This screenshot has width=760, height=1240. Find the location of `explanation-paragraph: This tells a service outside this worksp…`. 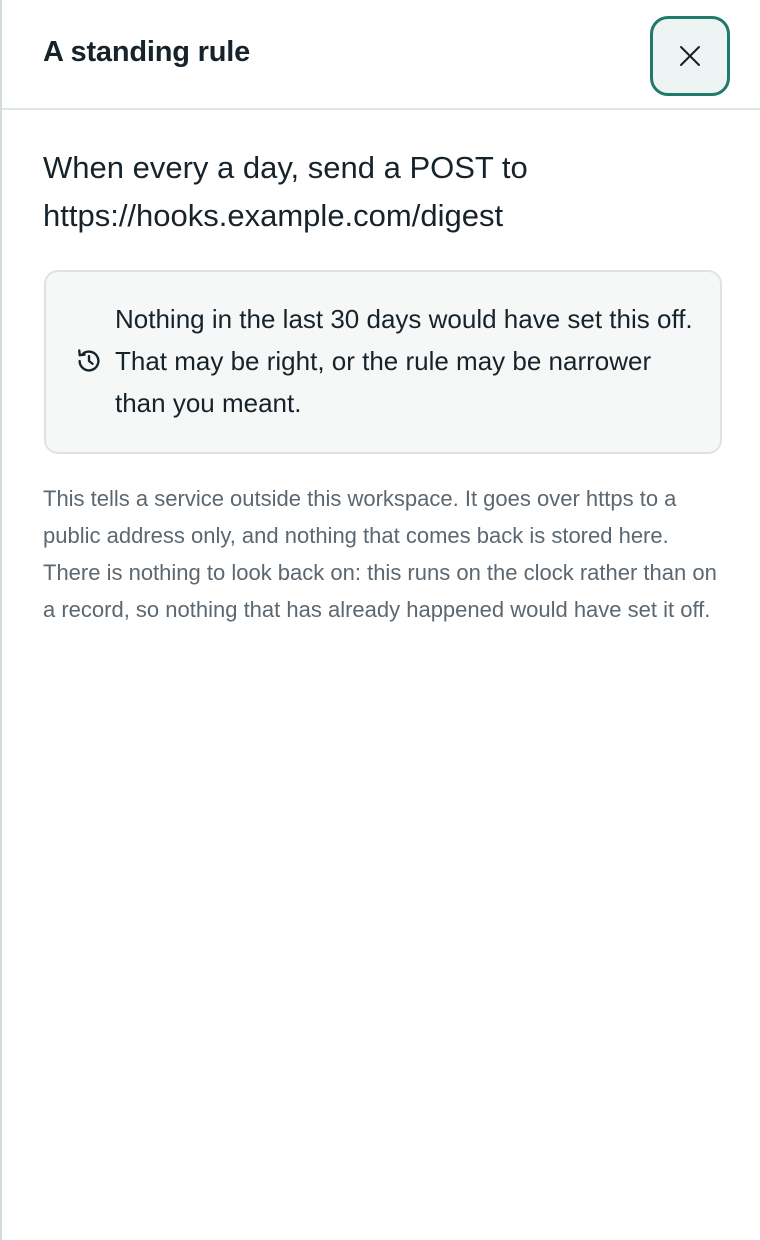

explanation-paragraph: This tells a service outside this worksp… is located at coordinates (360, 517).